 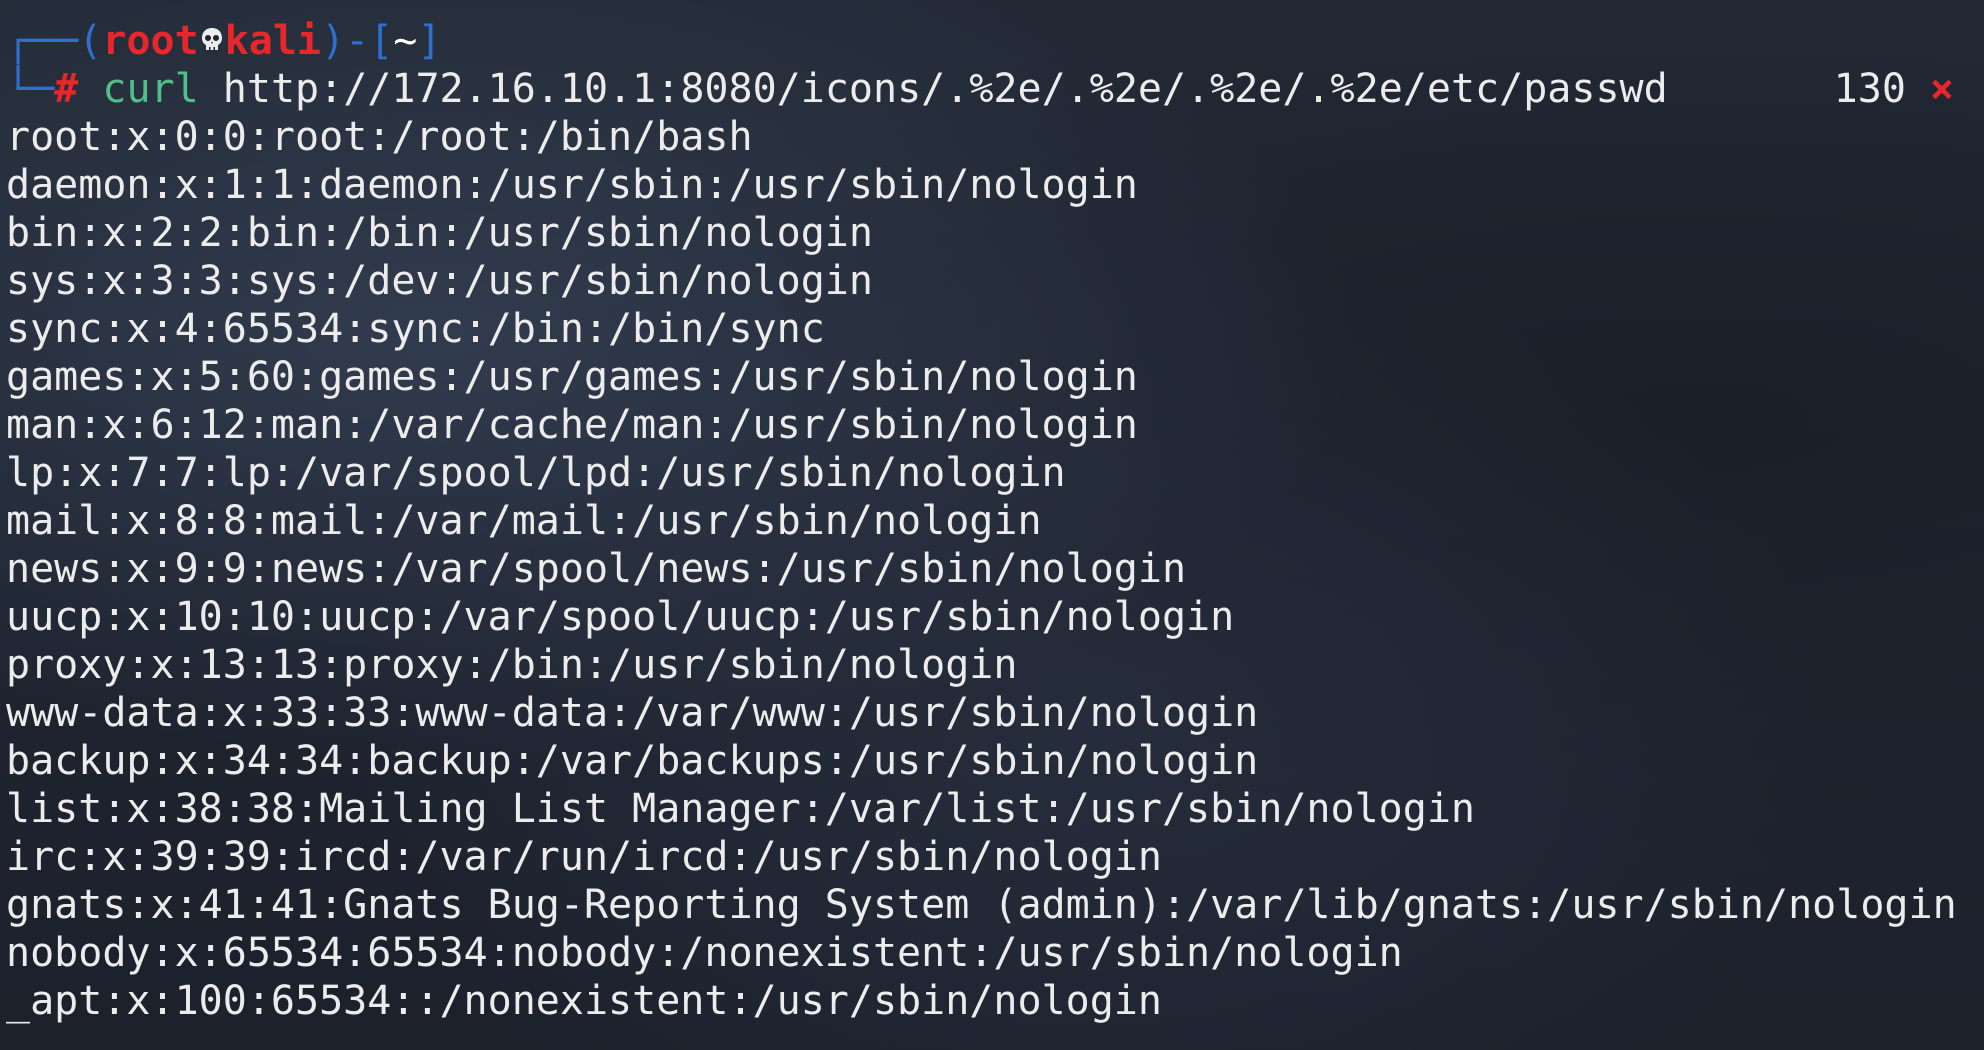 I want to click on command-status: 130 ×, so click(x=1894, y=89).